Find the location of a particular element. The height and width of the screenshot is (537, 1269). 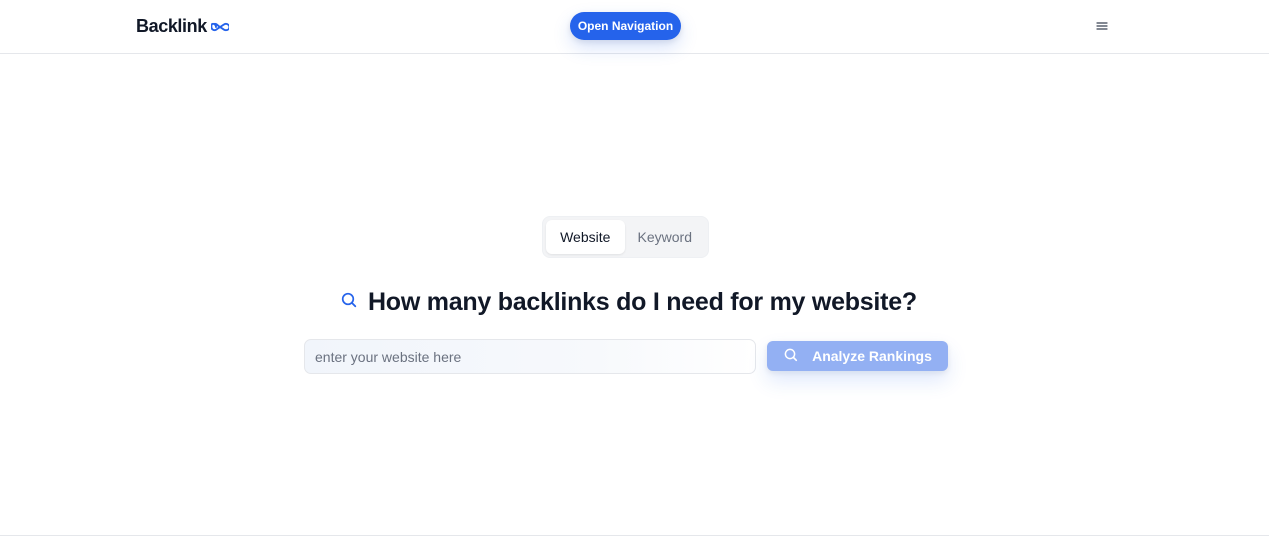

site-header: Backlink Open Navigation is located at coordinates (634, 27).